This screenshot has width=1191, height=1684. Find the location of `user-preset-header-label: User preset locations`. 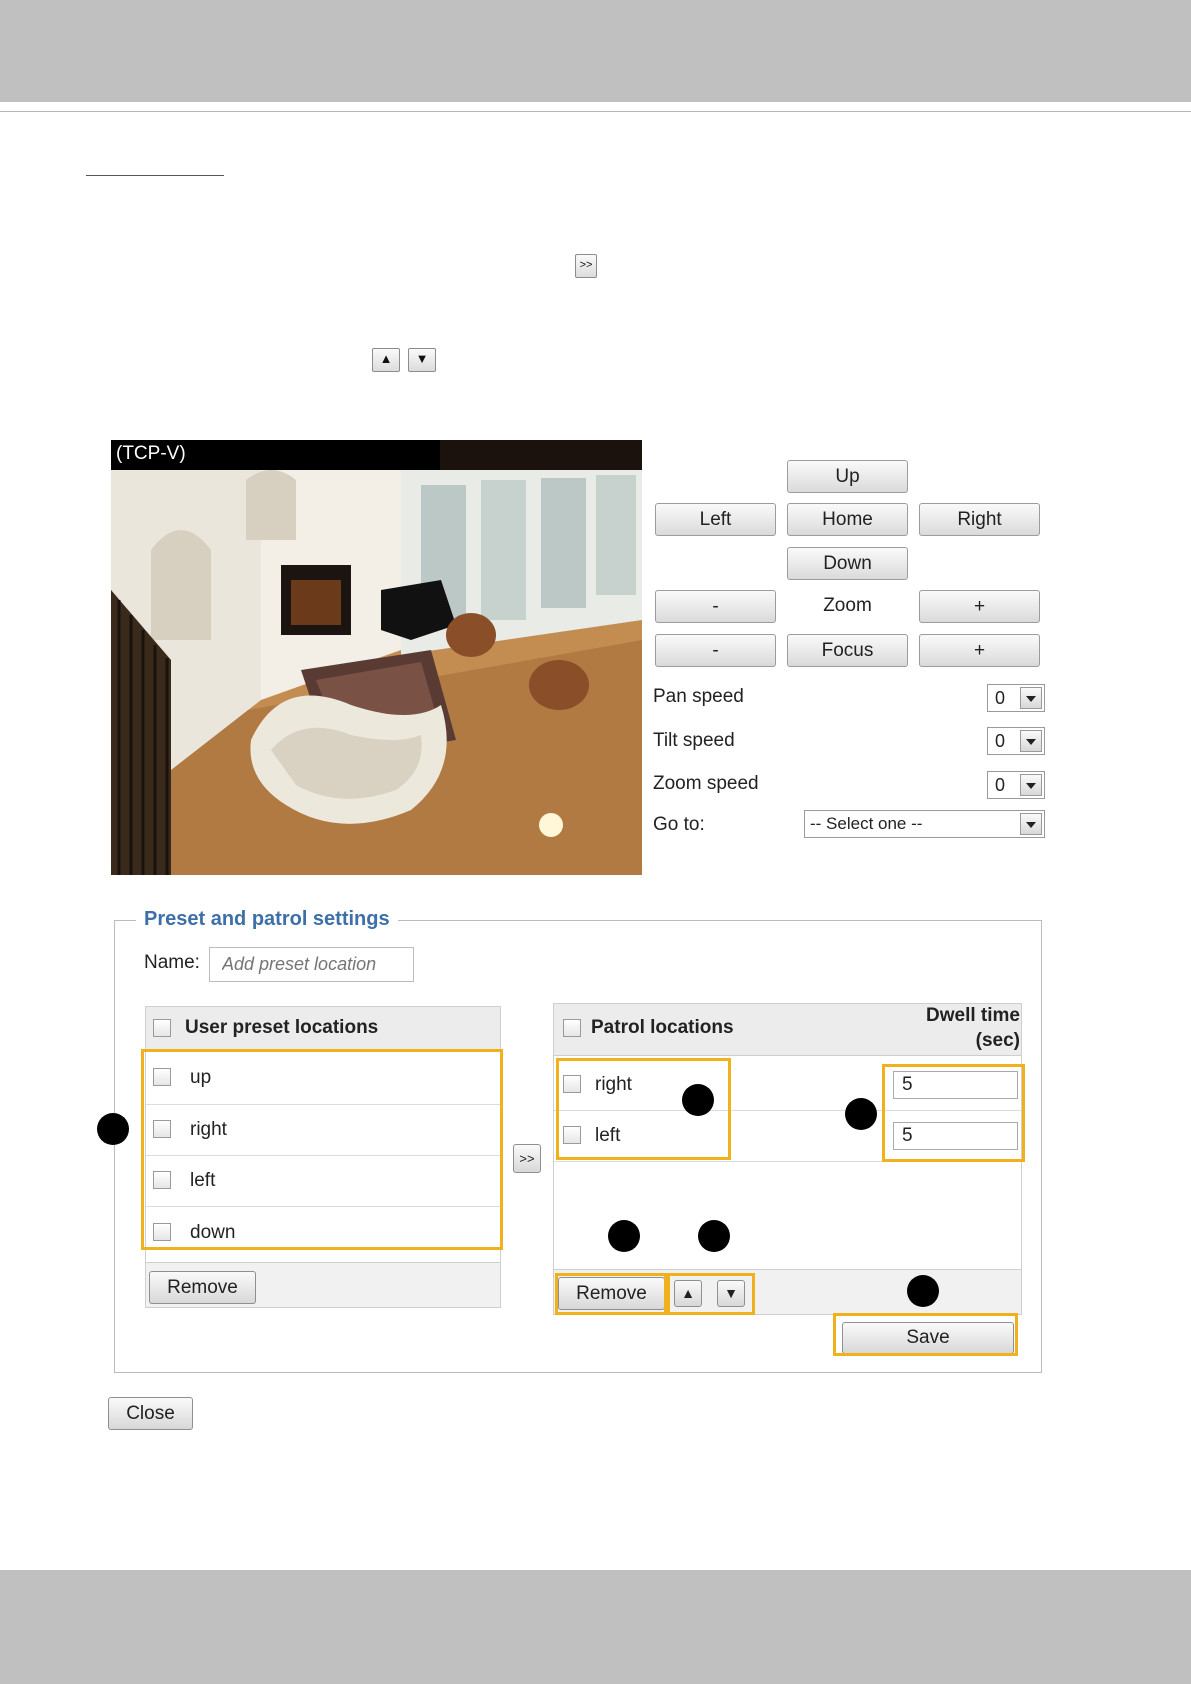

user-preset-header-label: User preset locations is located at coordinates (282, 1027).